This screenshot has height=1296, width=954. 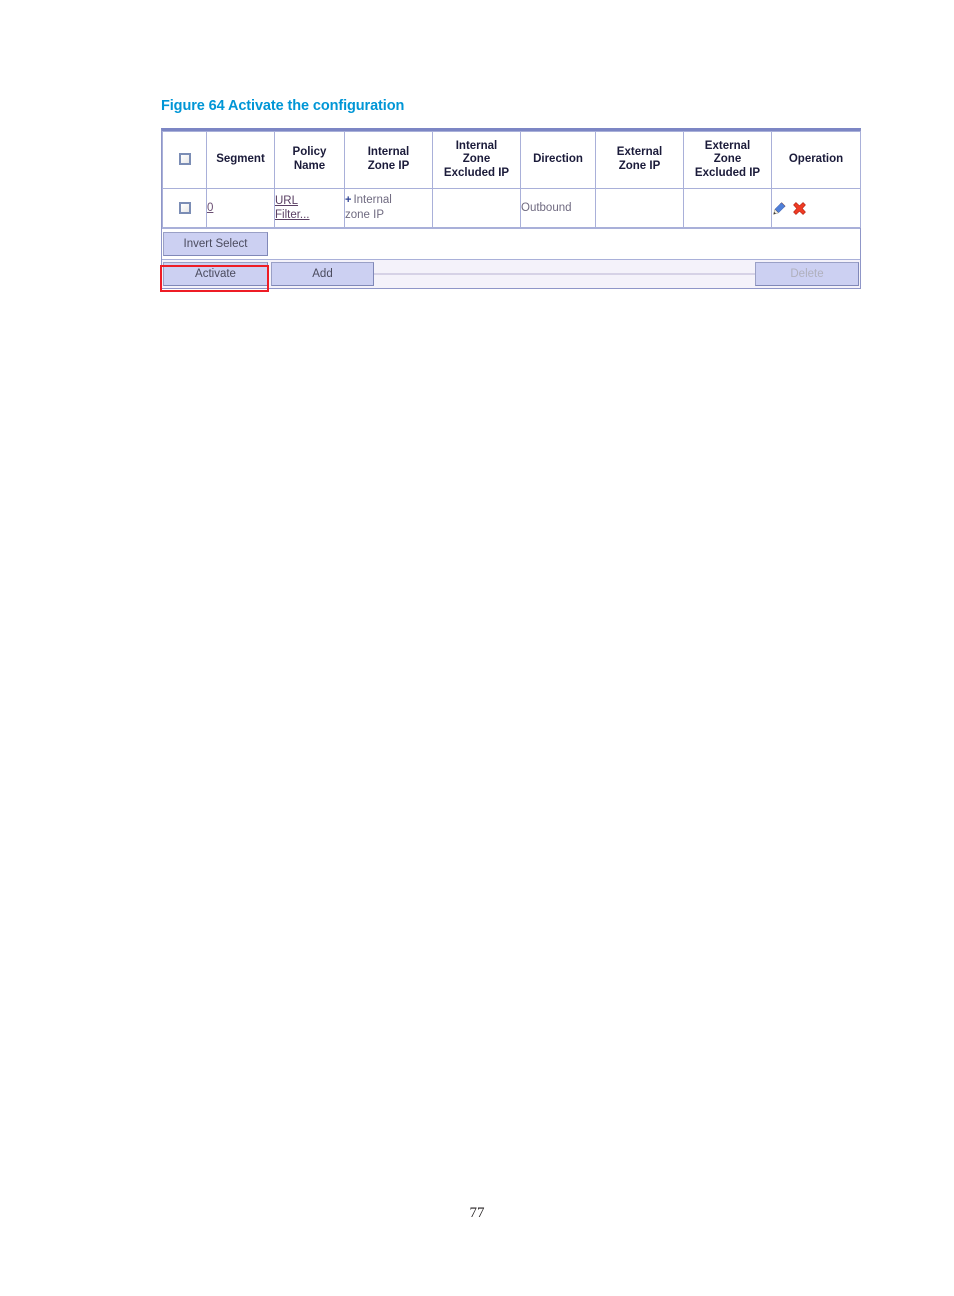 I want to click on header-direction: Direction, so click(x=558, y=160).